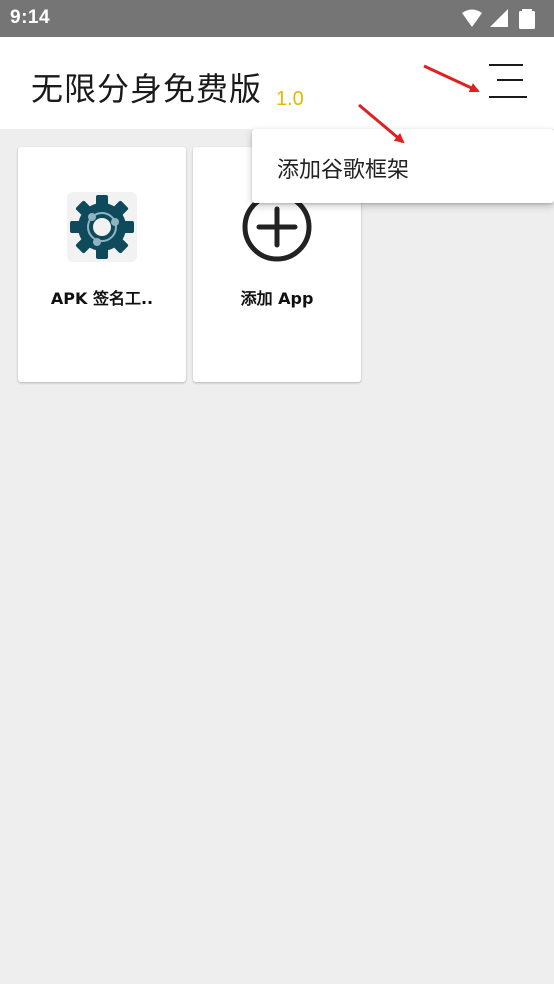 This screenshot has width=554, height=984. Describe the element at coordinates (419, 104) in the screenshot. I see `annotation-arrows` at that location.